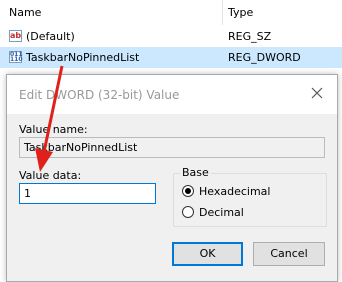 The width and height of the screenshot is (342, 282). Describe the element at coordinates (171, 36) in the screenshot. I see `registry-row-default: ab (Default) REG_SZ` at that location.